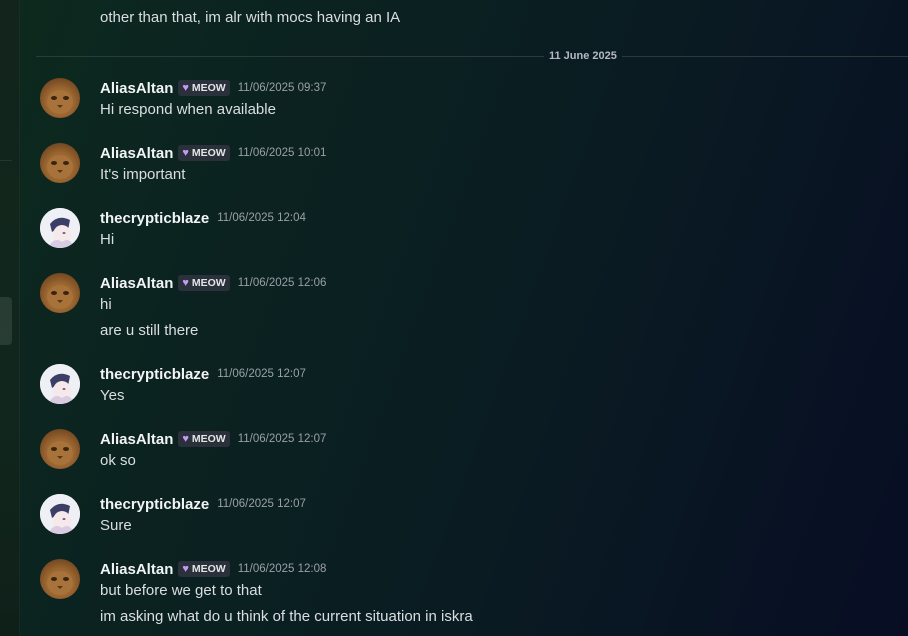 The width and height of the screenshot is (908, 636). I want to click on date-divider, so click(472, 56).